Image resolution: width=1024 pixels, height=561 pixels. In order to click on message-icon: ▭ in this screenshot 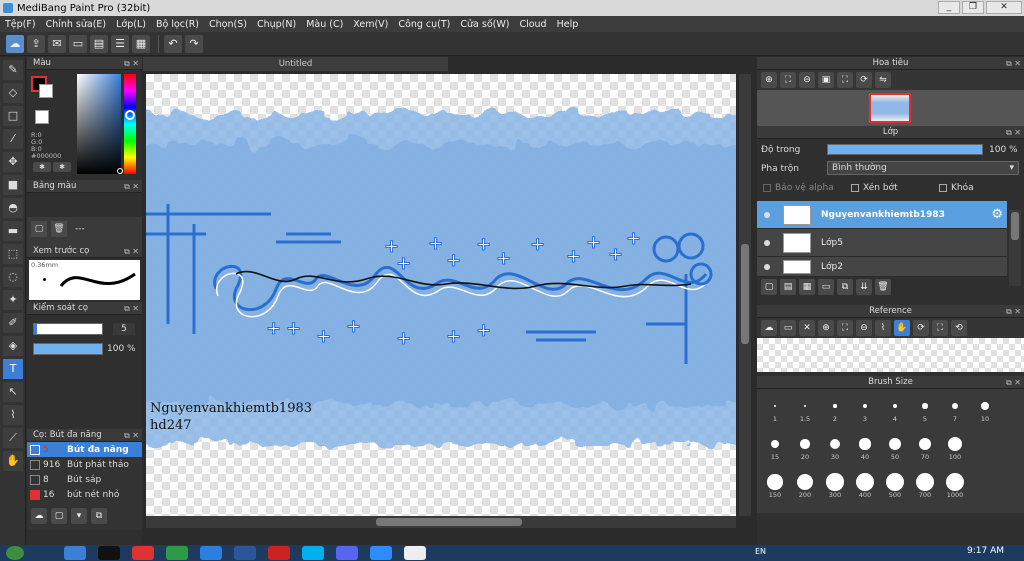, I will do `click(78, 43)`.